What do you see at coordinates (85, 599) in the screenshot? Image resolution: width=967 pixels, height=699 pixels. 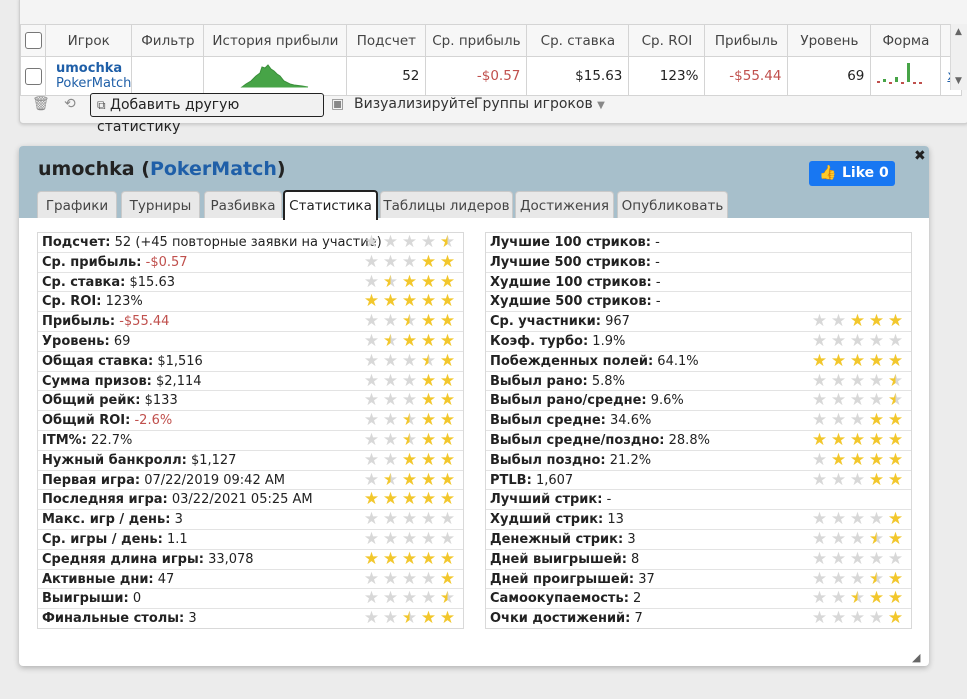 I see `stat-label: Выигрыши:` at bounding box center [85, 599].